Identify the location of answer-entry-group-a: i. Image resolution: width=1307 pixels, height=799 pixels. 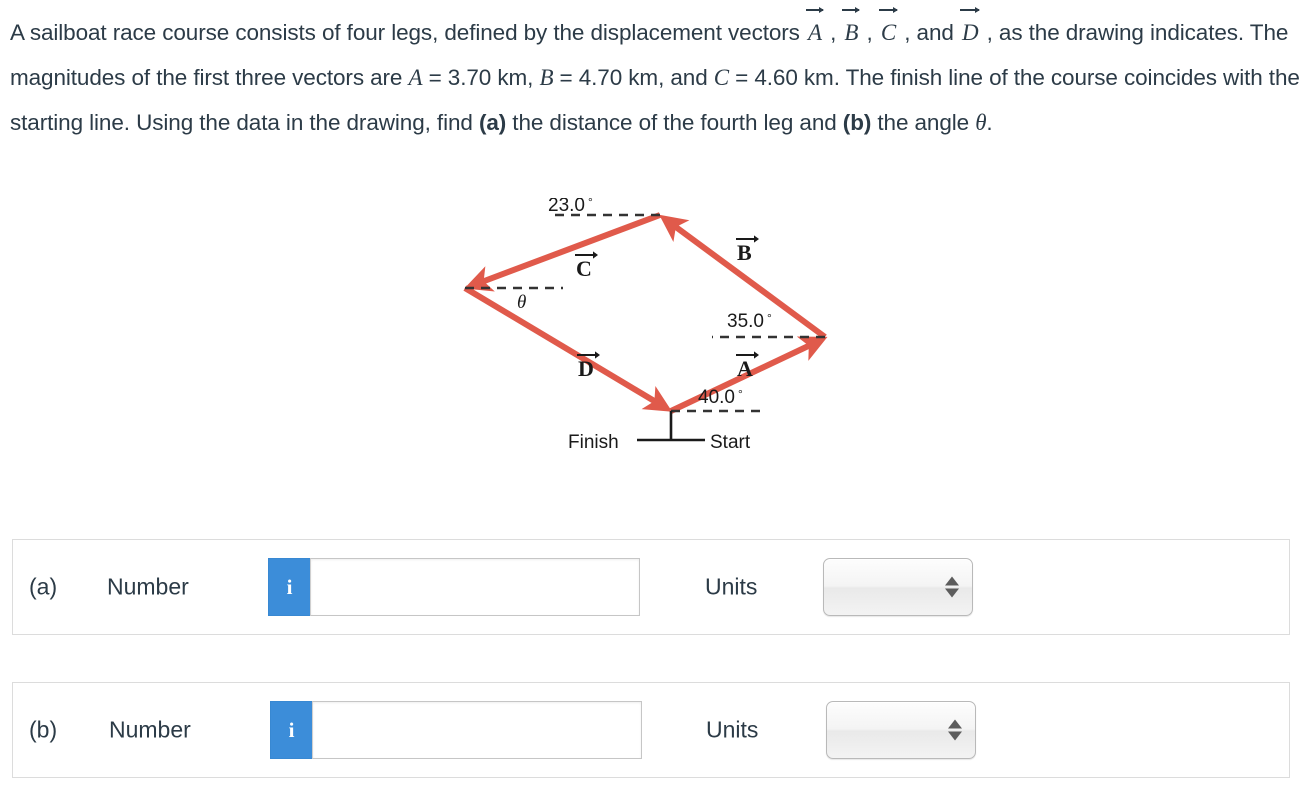
(454, 587).